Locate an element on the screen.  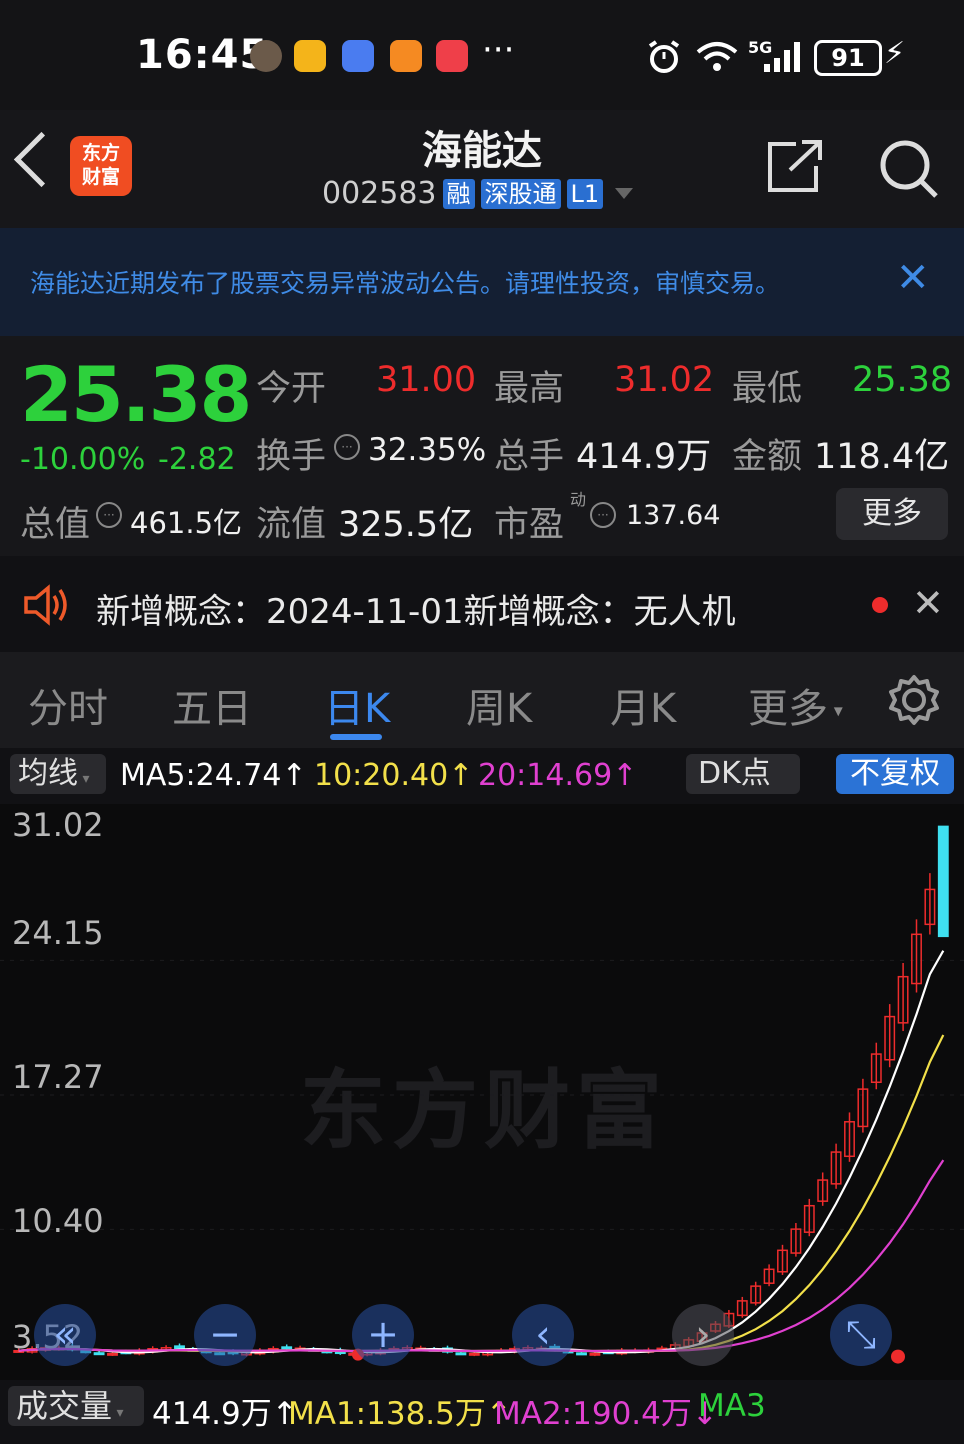
event-marker is located at coordinates (898, 1356).